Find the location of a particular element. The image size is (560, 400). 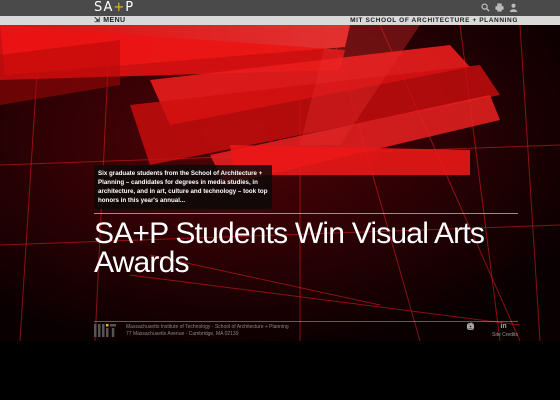

chevron-down-icon: ⇲ is located at coordinates (97, 20).